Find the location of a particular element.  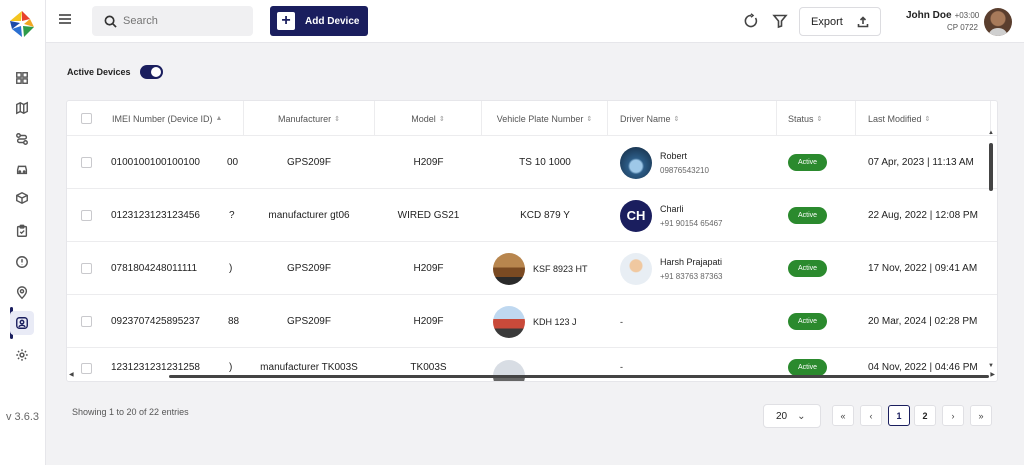

column-label-manufacturer: Manufacturer is located at coordinates (305, 118).